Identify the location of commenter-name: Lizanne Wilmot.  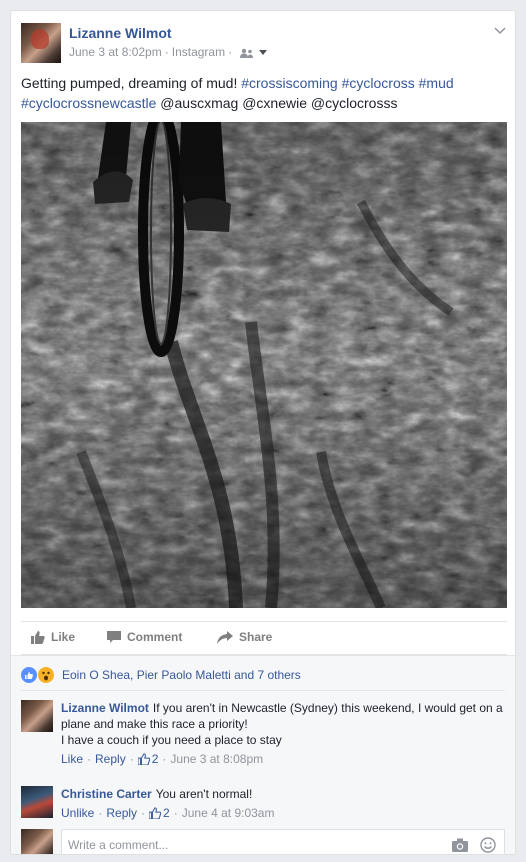
(105, 708).